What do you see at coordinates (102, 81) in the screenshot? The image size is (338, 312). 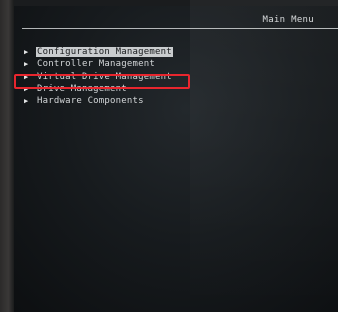 I see `annotation-highlight-box` at bounding box center [102, 81].